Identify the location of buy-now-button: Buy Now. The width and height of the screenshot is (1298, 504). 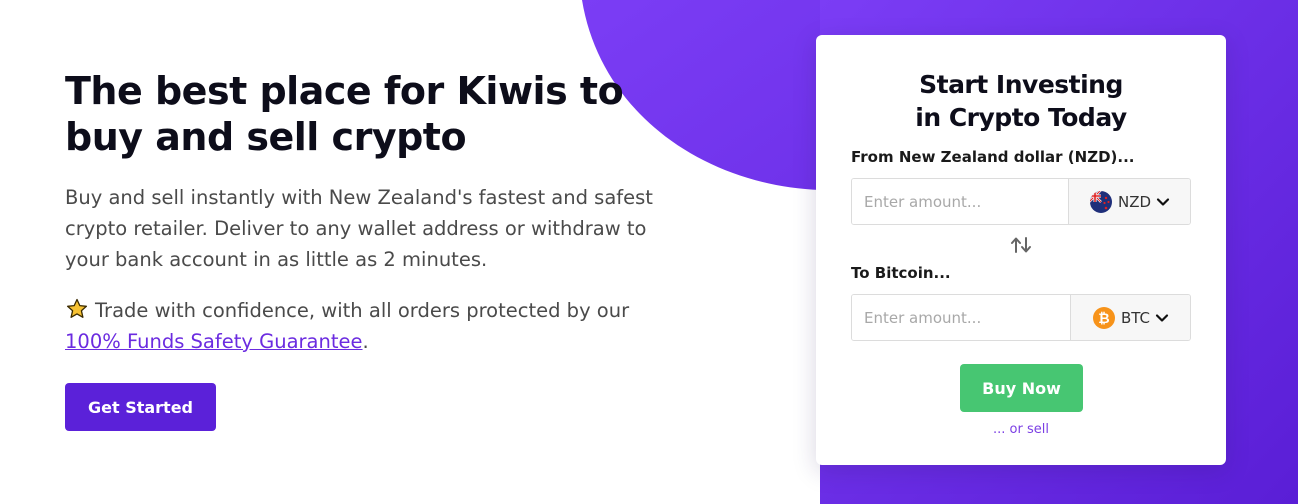
(1021, 388).